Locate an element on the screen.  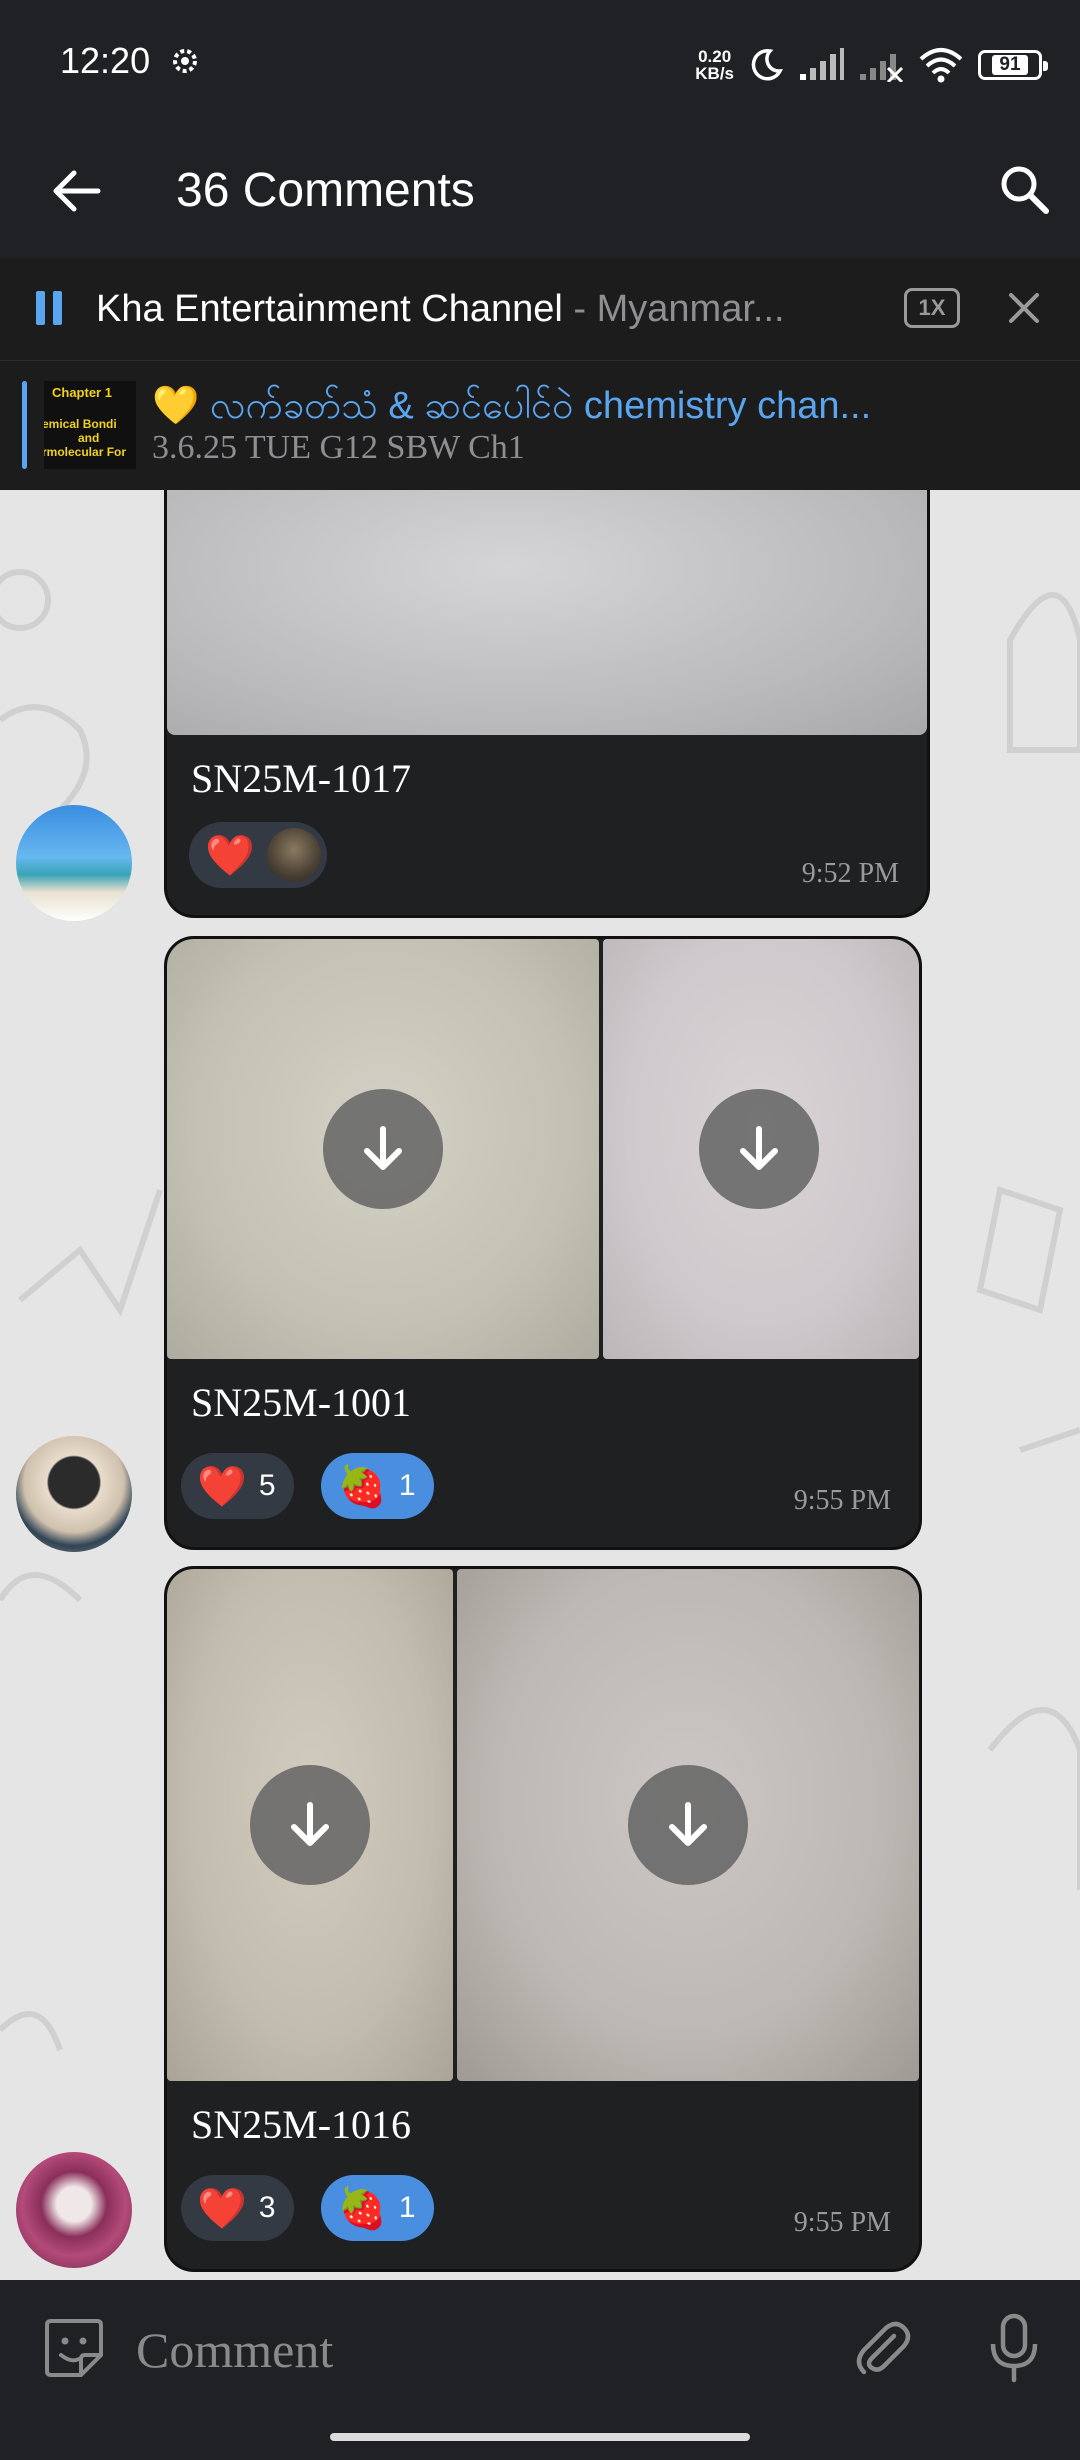
reaction-heart: ❤️ is located at coordinates (258, 855).